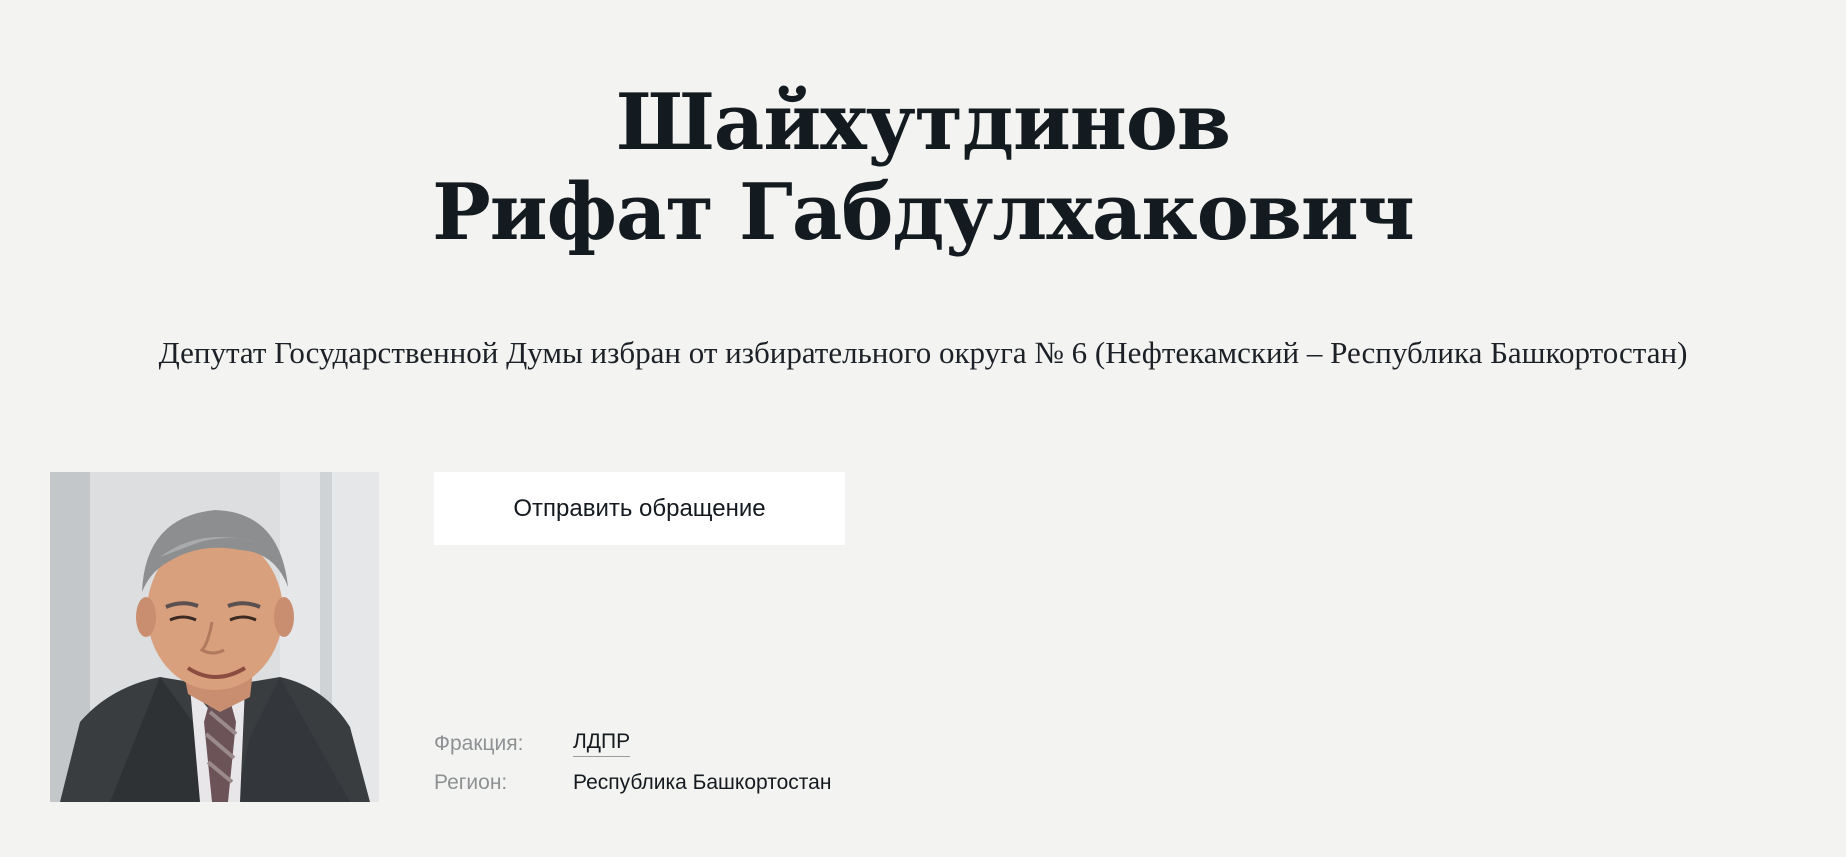  Describe the element at coordinates (602, 743) in the screenshot. I see `faction-link: ЛДПР` at that location.